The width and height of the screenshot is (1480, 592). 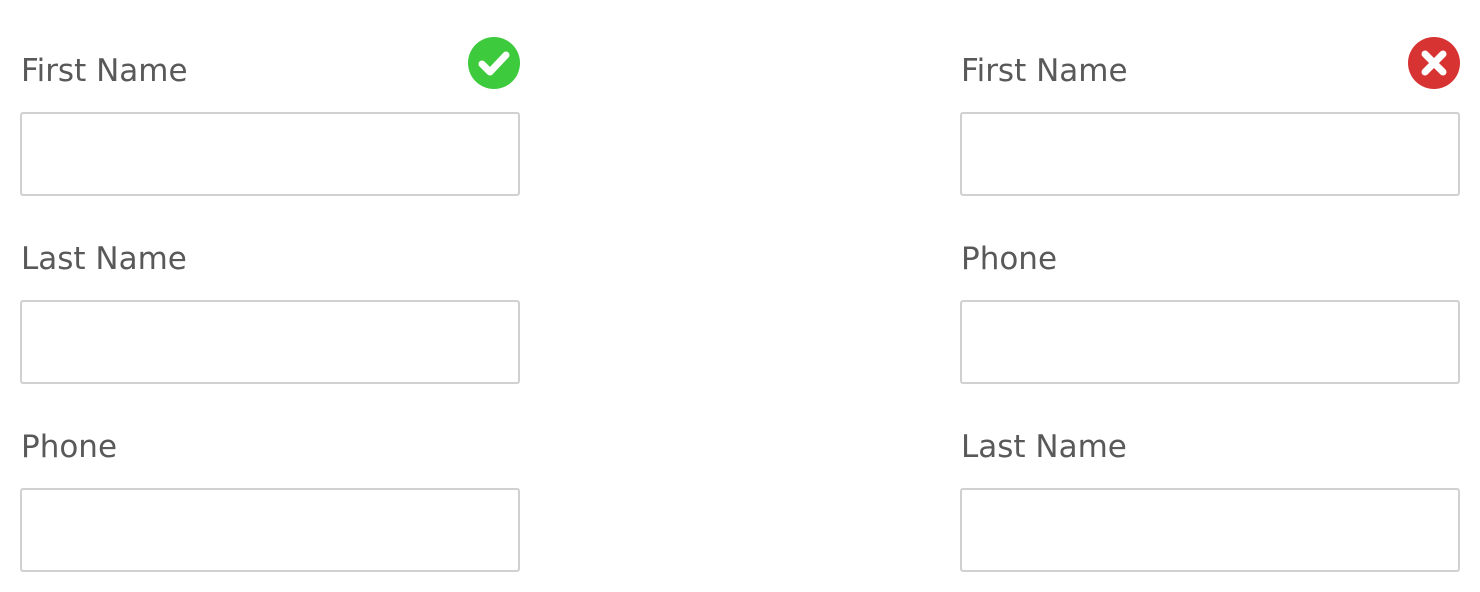 I want to click on x-circle-icon, so click(x=1434, y=63).